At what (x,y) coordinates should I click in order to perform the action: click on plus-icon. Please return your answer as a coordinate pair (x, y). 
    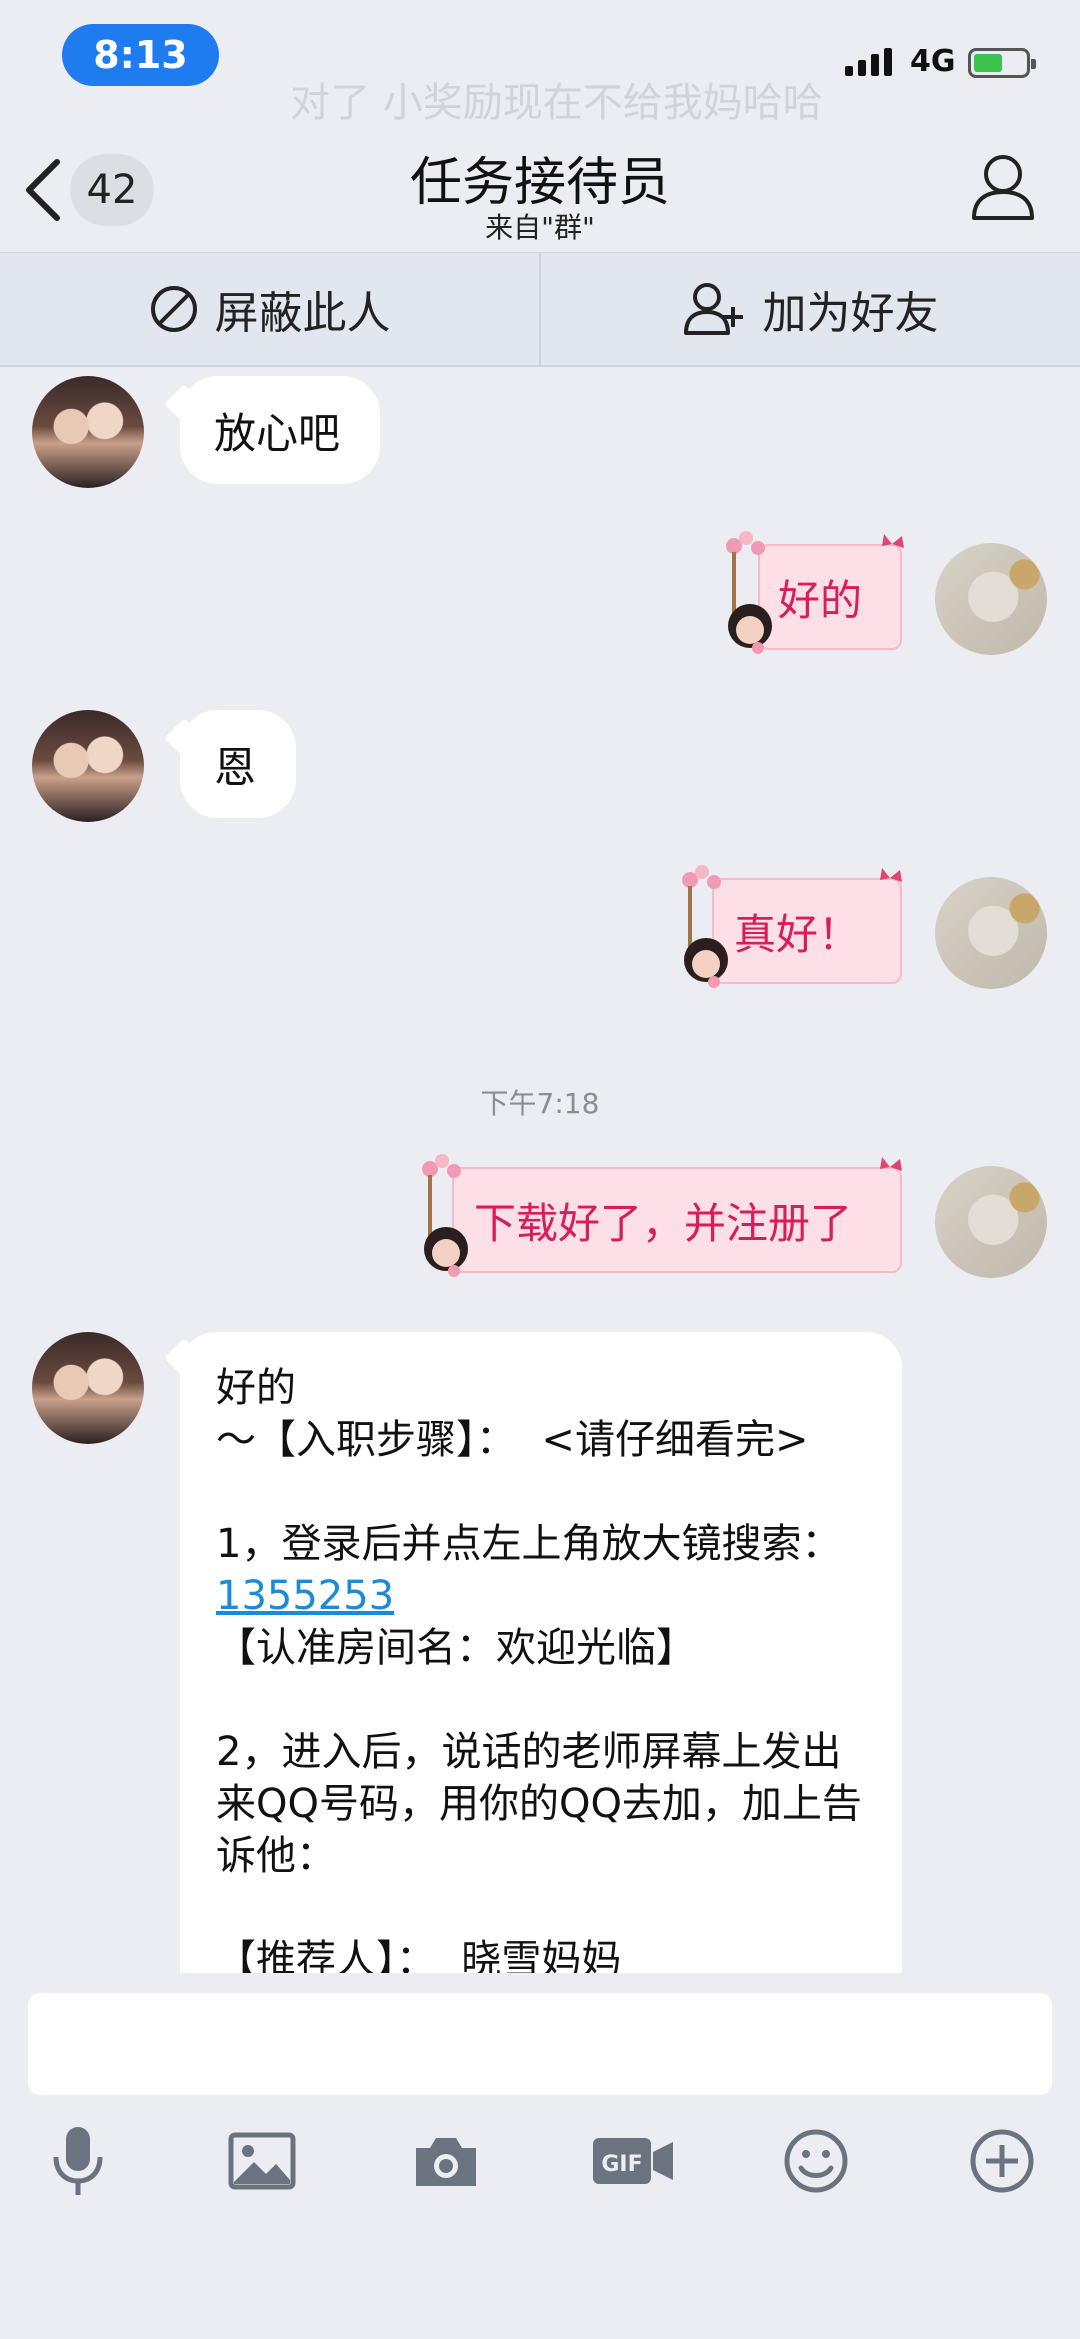
    Looking at the image, I should click on (1002, 2161).